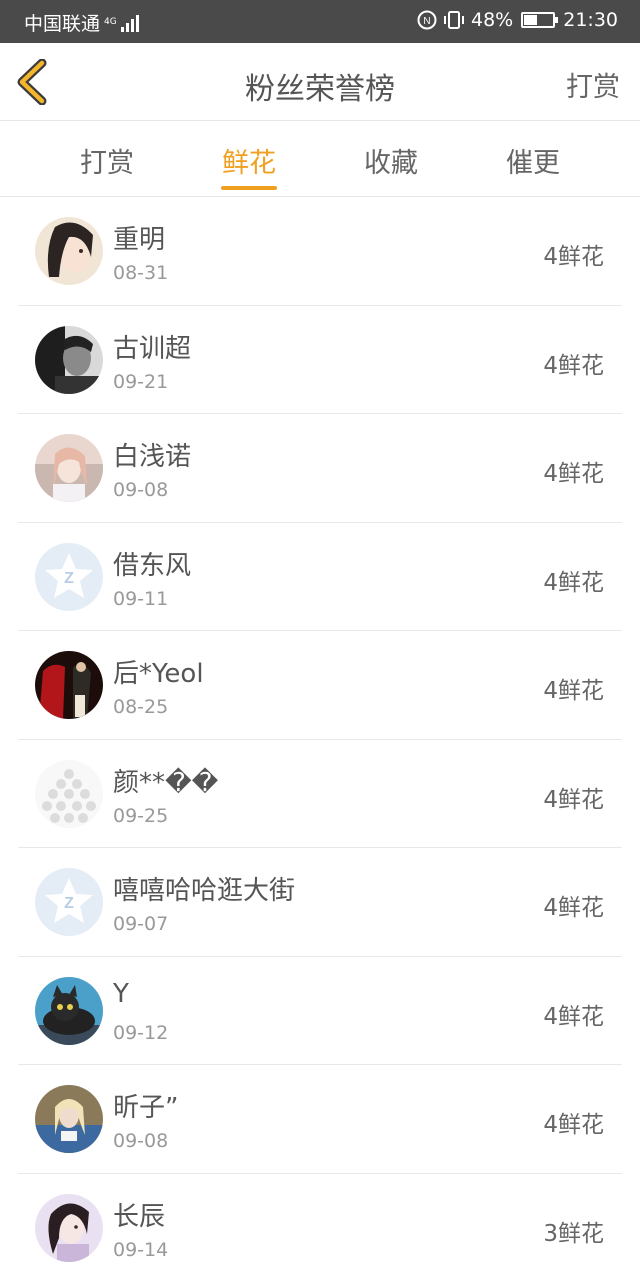 Image resolution: width=640 pixels, height=1280 pixels. Describe the element at coordinates (320, 577) in the screenshot. I see `list-item: Z 借东风 09-11 4鲜花` at that location.